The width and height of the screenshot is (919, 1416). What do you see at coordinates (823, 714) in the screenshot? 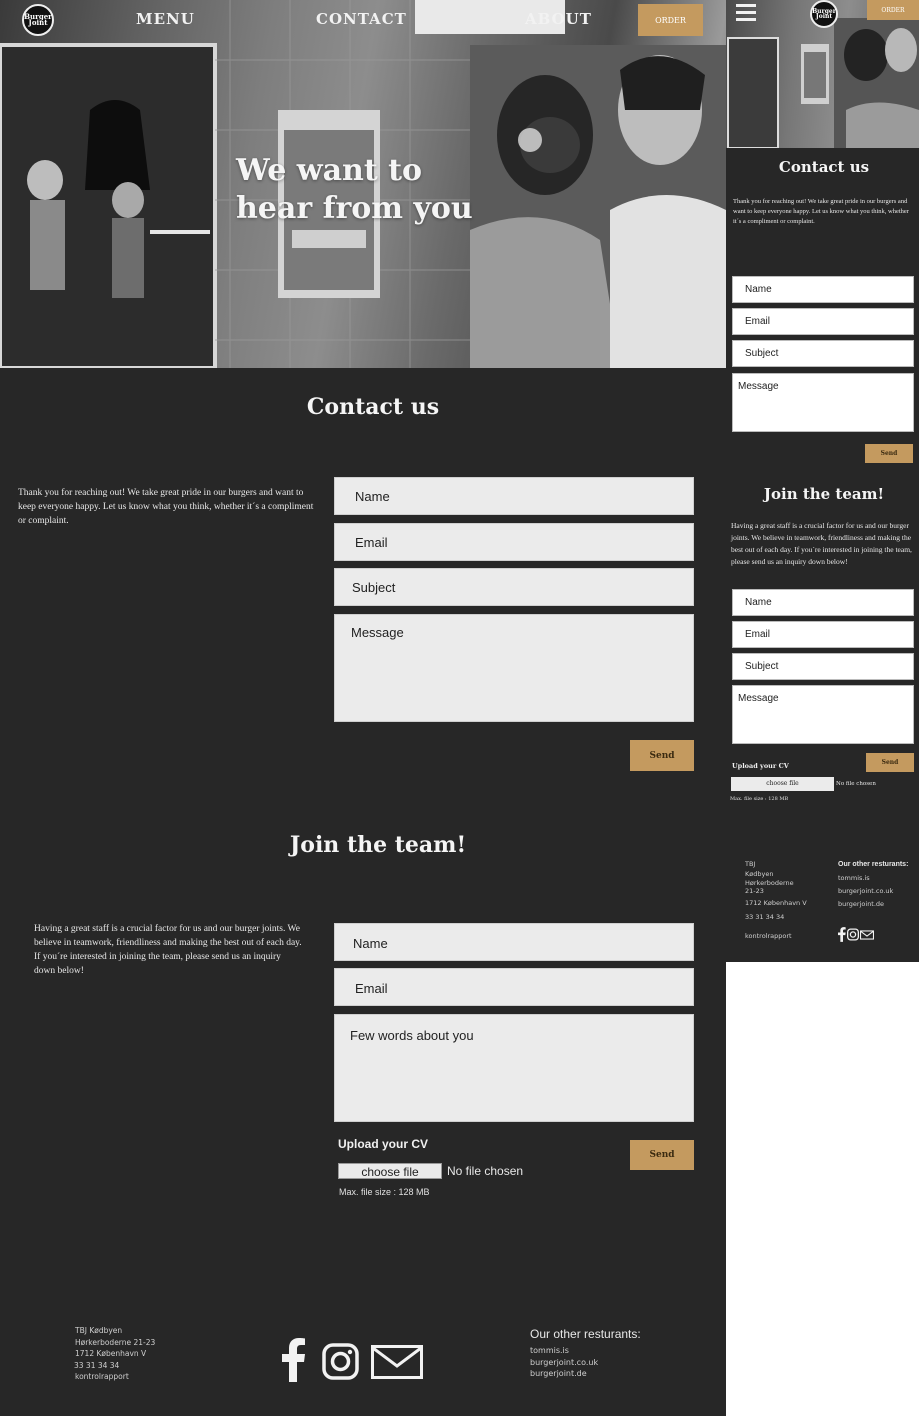
I see `mobile-join-message-field: Message` at bounding box center [823, 714].